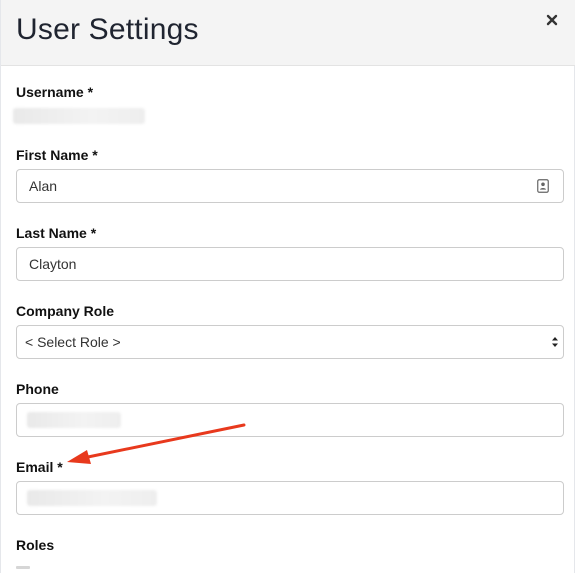  I want to click on company-role-selected: < Select Role >, so click(73, 342).